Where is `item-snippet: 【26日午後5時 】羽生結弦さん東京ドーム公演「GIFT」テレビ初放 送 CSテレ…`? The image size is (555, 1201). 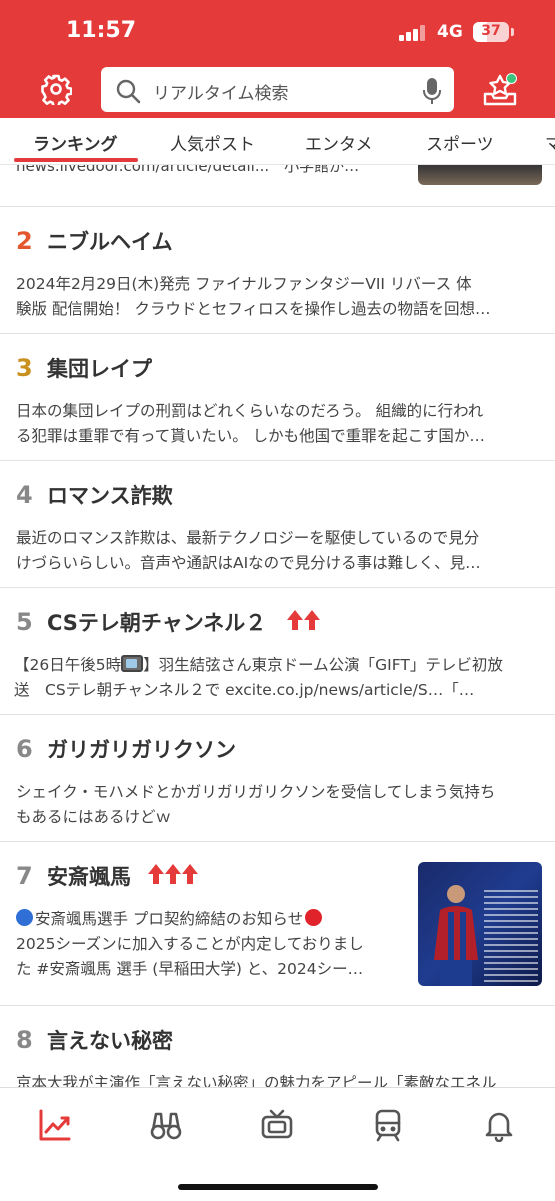 item-snippet: 【26日午後5時 】羽生結弦さん東京ドーム公演「GIFT」テレビ初放 送 CSテレ… is located at coordinates (258, 677).